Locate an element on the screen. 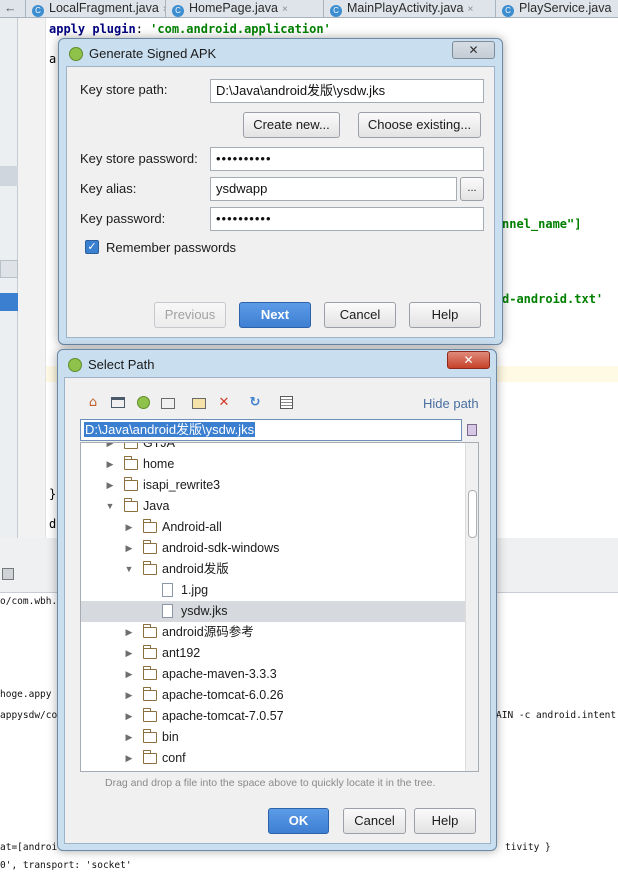  hide-path-link: Hide path is located at coordinates (451, 403).